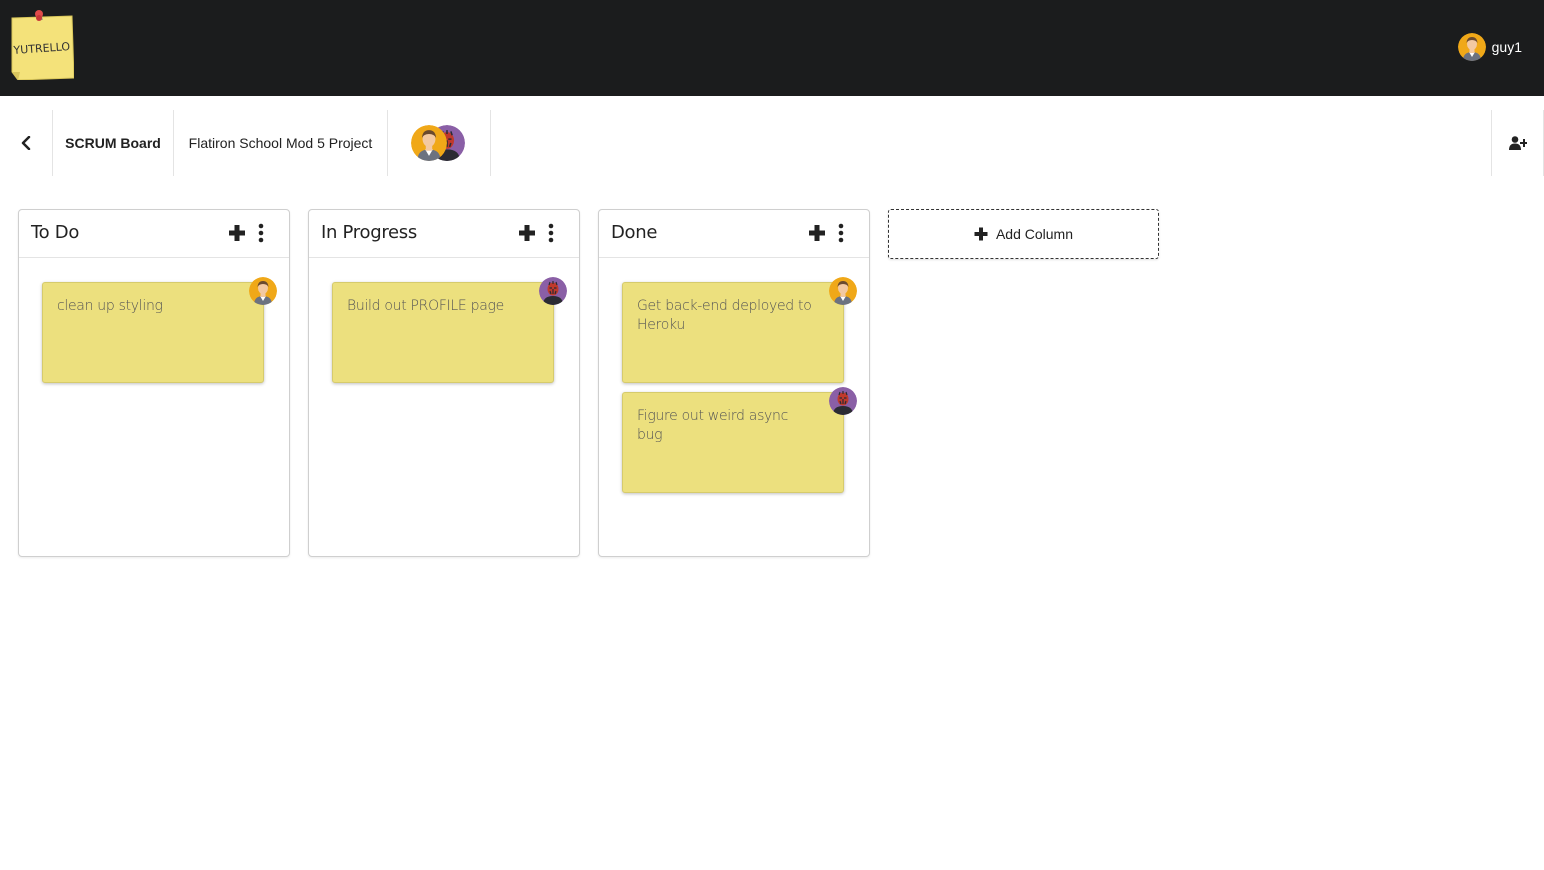 This screenshot has width=1544, height=870. Describe the element at coordinates (281, 143) in the screenshot. I see `board-description: Flatiron School Mod 5 Project` at that location.